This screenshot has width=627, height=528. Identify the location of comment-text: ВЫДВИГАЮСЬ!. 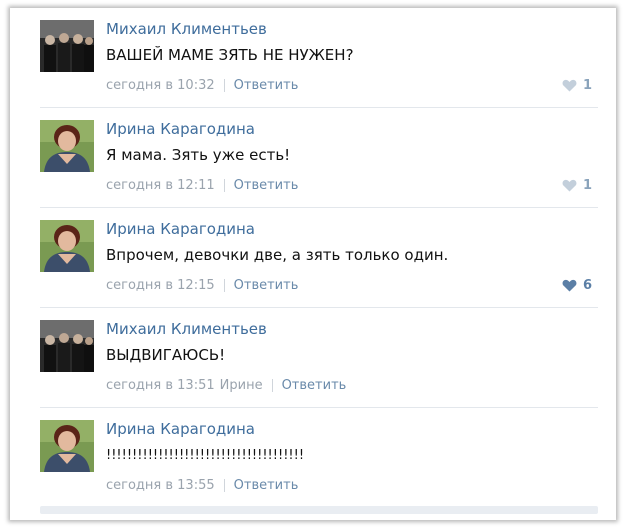
(166, 355).